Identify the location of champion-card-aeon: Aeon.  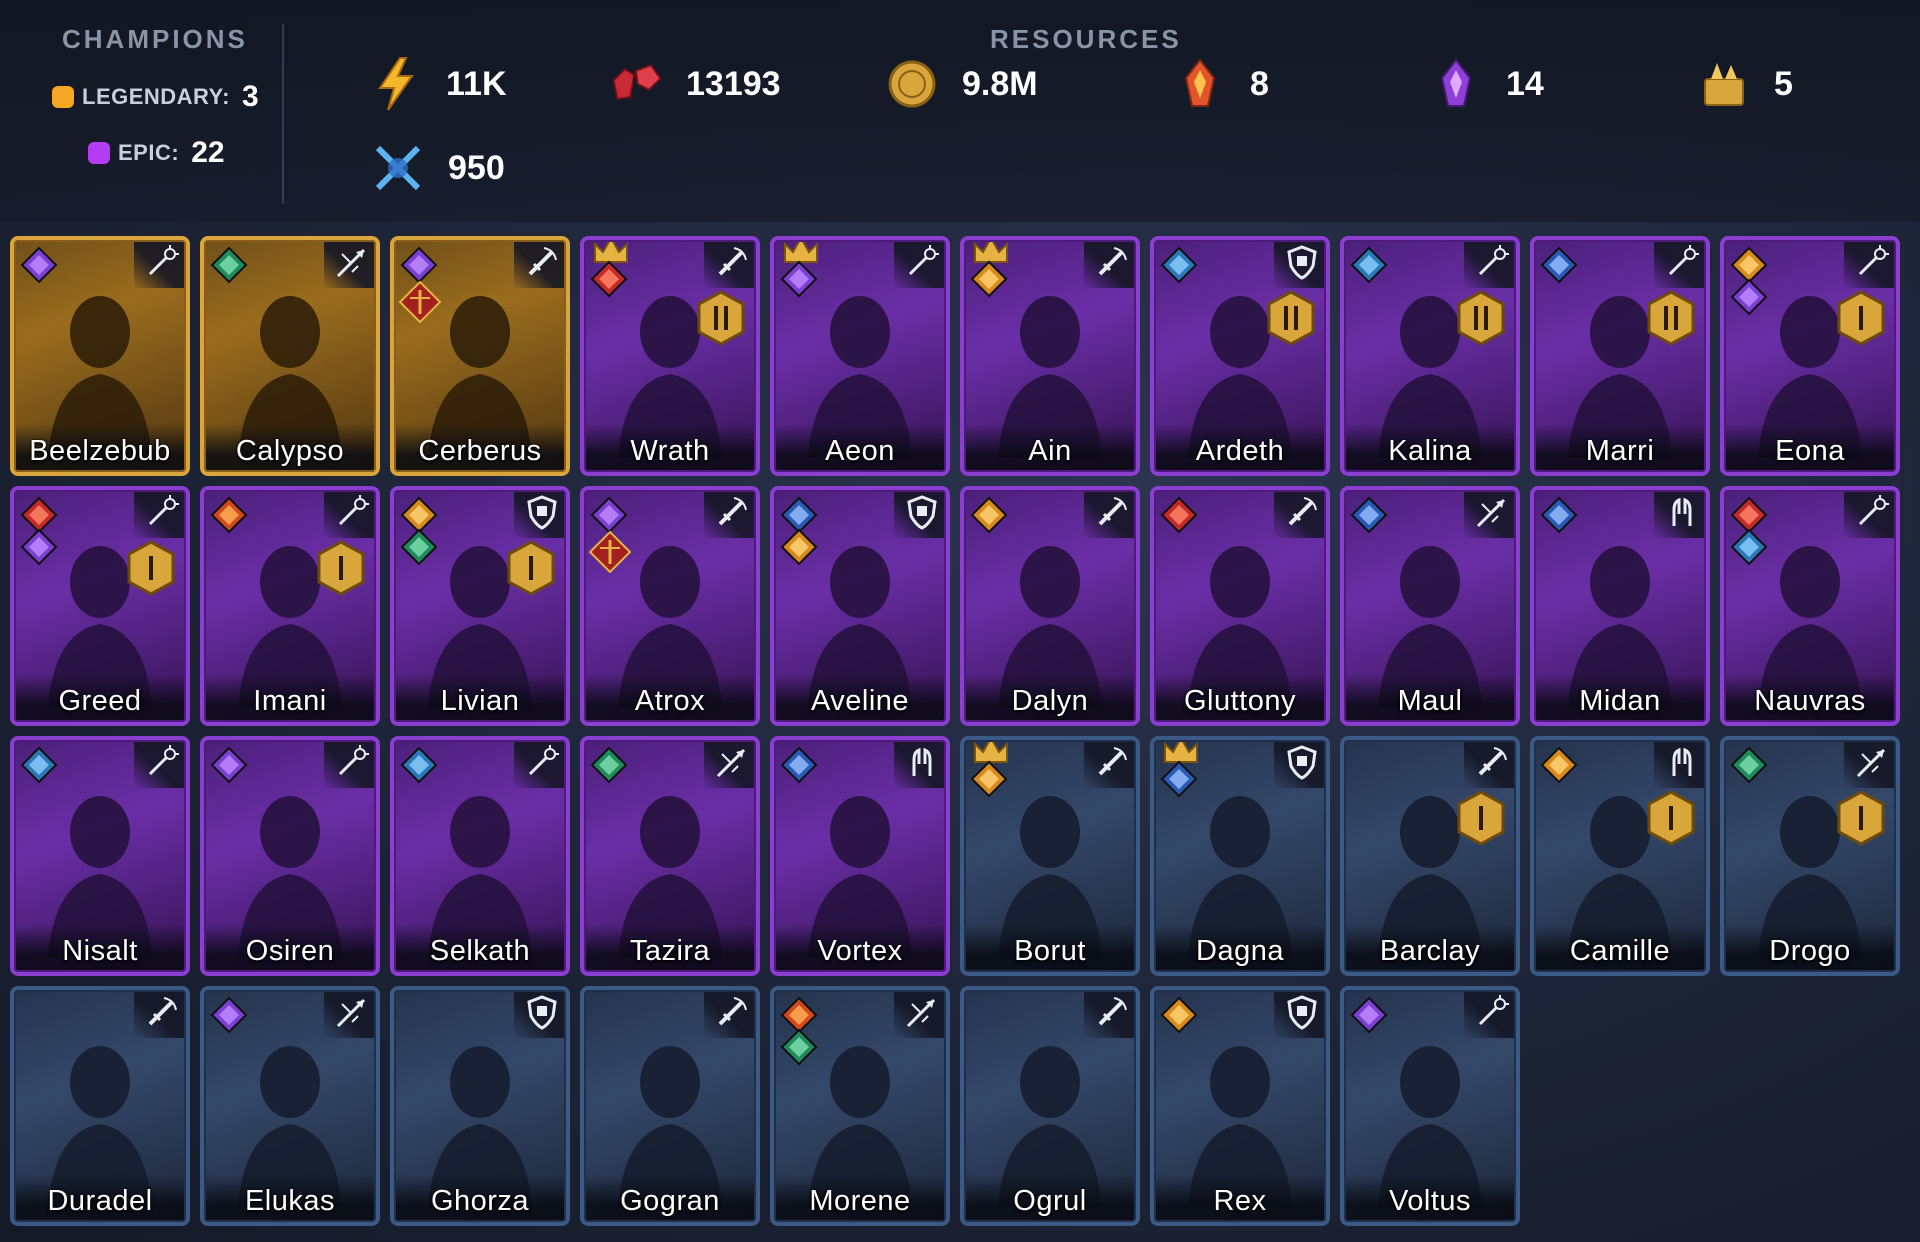
(860, 356).